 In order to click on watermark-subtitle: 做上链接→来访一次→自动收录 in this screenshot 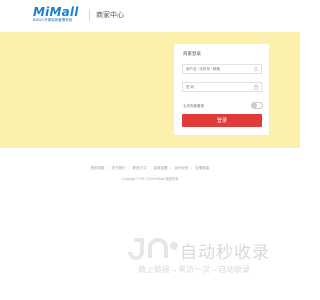, I will do `click(194, 269)`.